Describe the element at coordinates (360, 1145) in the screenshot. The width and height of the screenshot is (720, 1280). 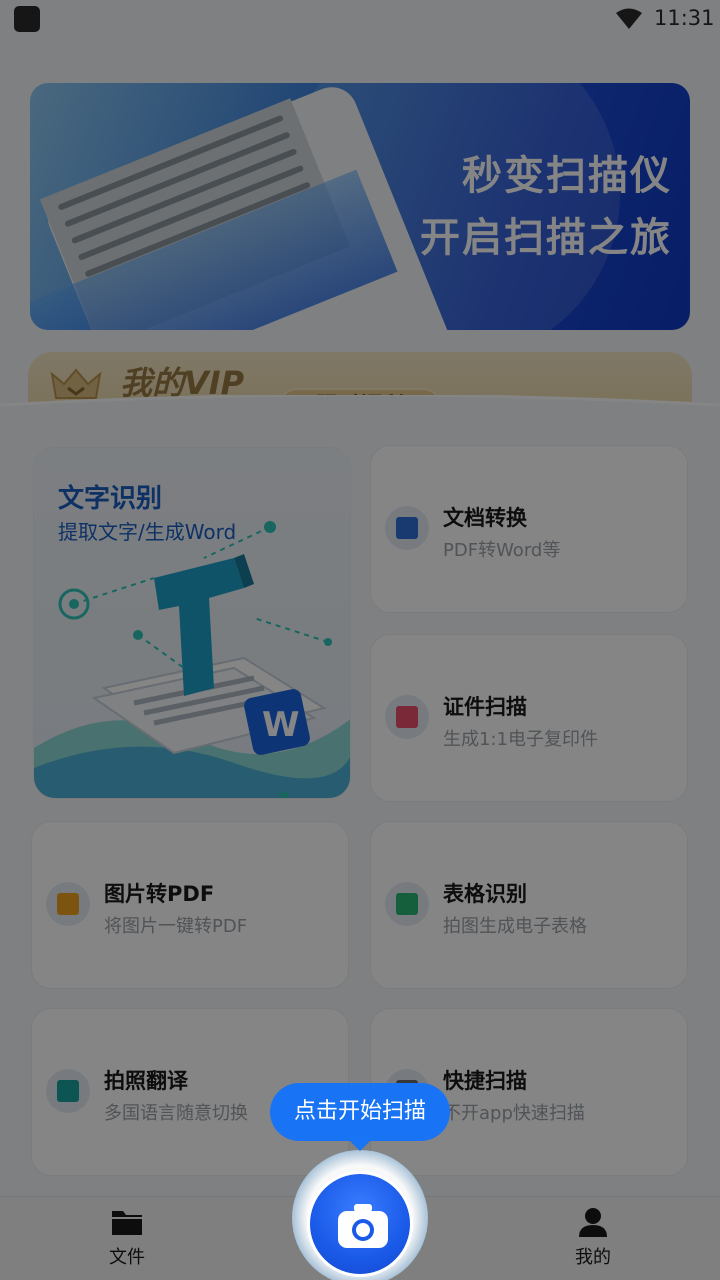
I see `tooltip-tail` at that location.